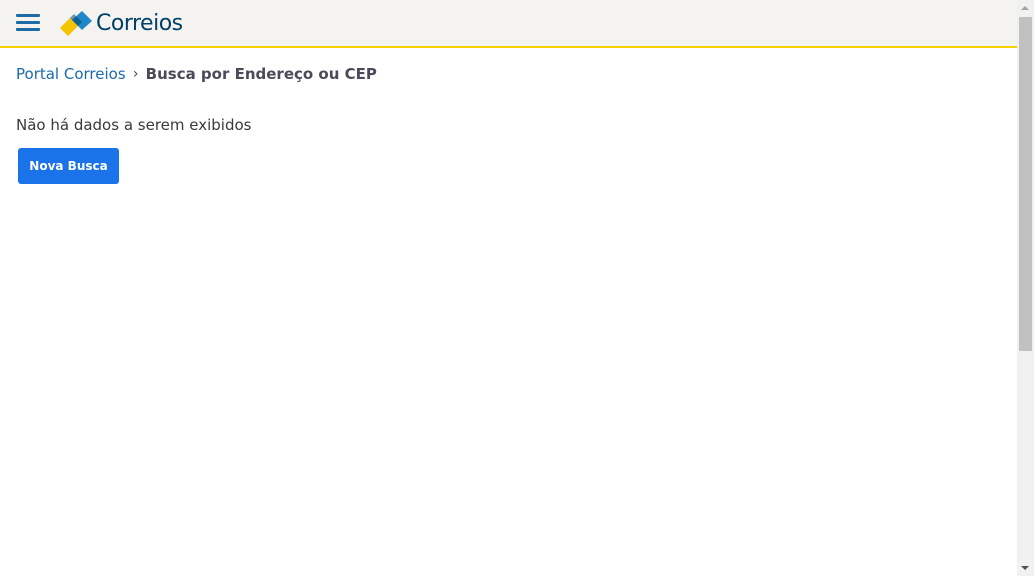 Image resolution: width=1034 pixels, height=576 pixels. Describe the element at coordinates (76, 23) in the screenshot. I see `correios-logo-icon` at that location.